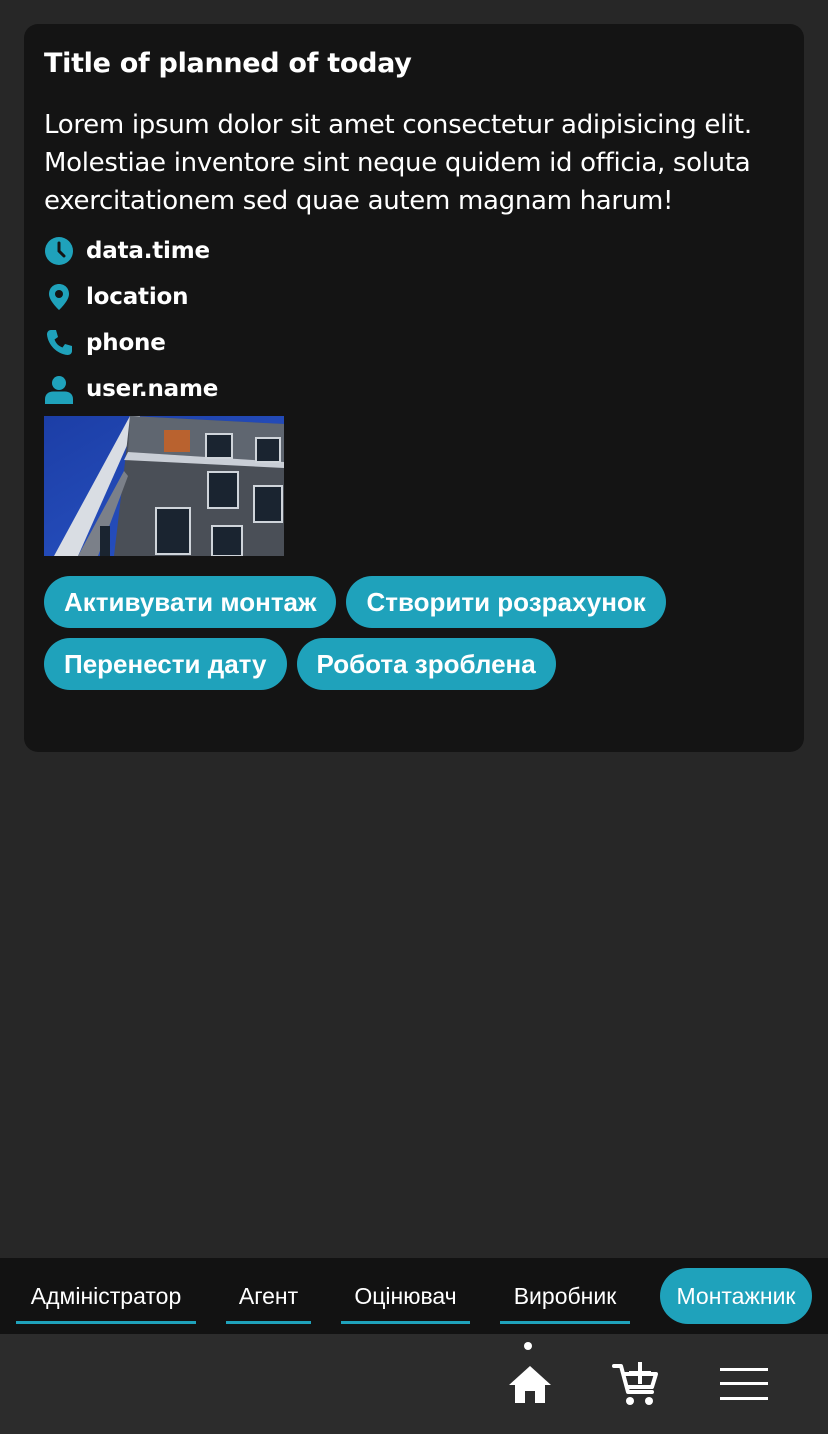 This screenshot has height=1434, width=828. What do you see at coordinates (636, 1384) in the screenshot?
I see `cart-add-icon` at bounding box center [636, 1384].